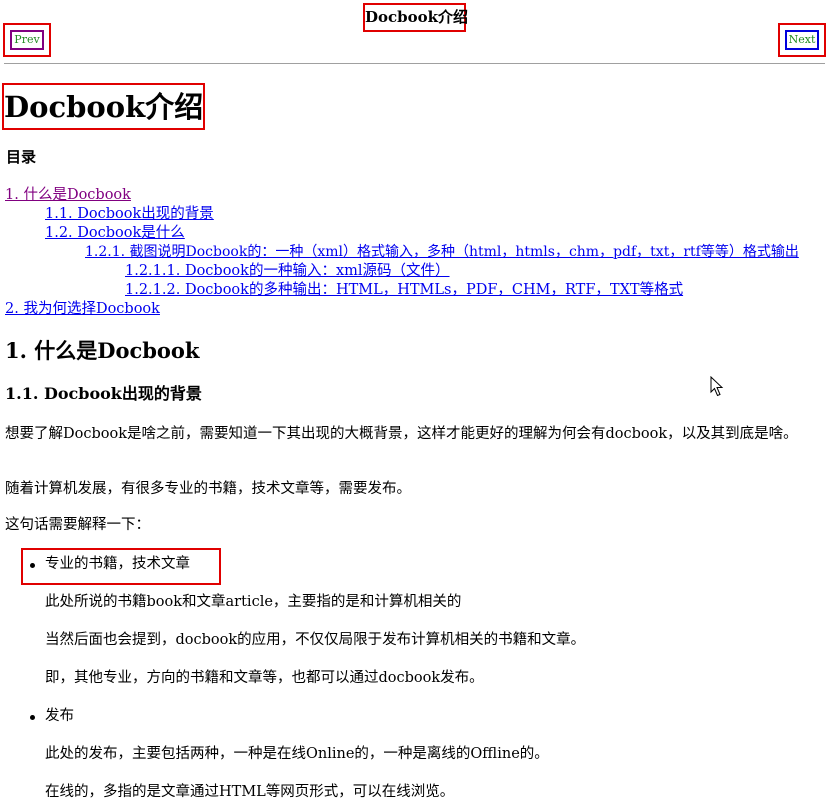 The image size is (827, 809). Describe the element at coordinates (414, 63) in the screenshot. I see `header-divider` at that location.